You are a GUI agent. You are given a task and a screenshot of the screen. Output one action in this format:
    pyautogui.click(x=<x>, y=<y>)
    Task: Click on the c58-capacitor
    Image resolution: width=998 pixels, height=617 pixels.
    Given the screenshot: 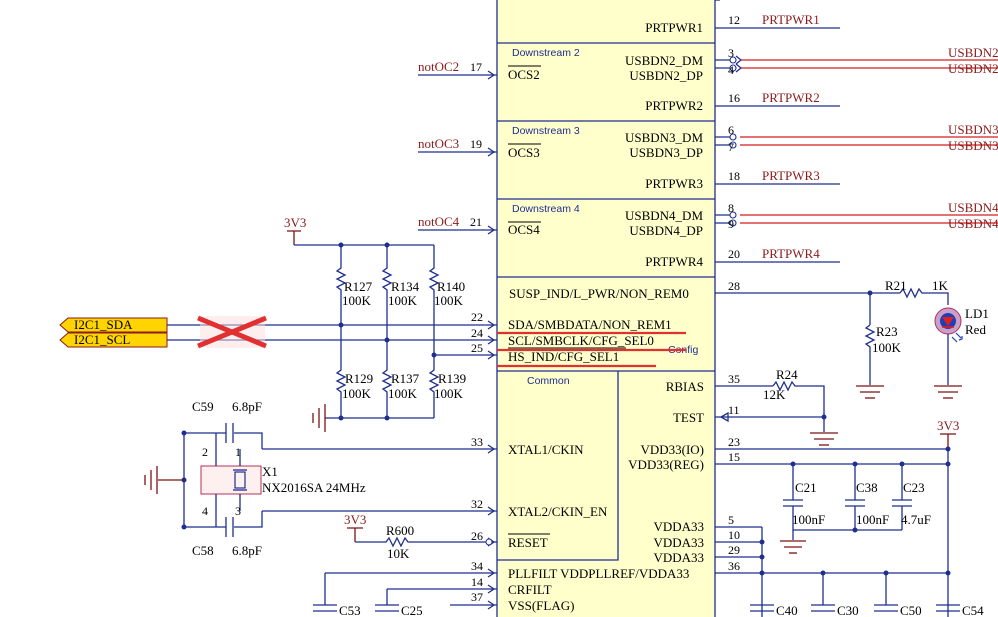 What is the action you would take?
    pyautogui.click(x=223, y=524)
    